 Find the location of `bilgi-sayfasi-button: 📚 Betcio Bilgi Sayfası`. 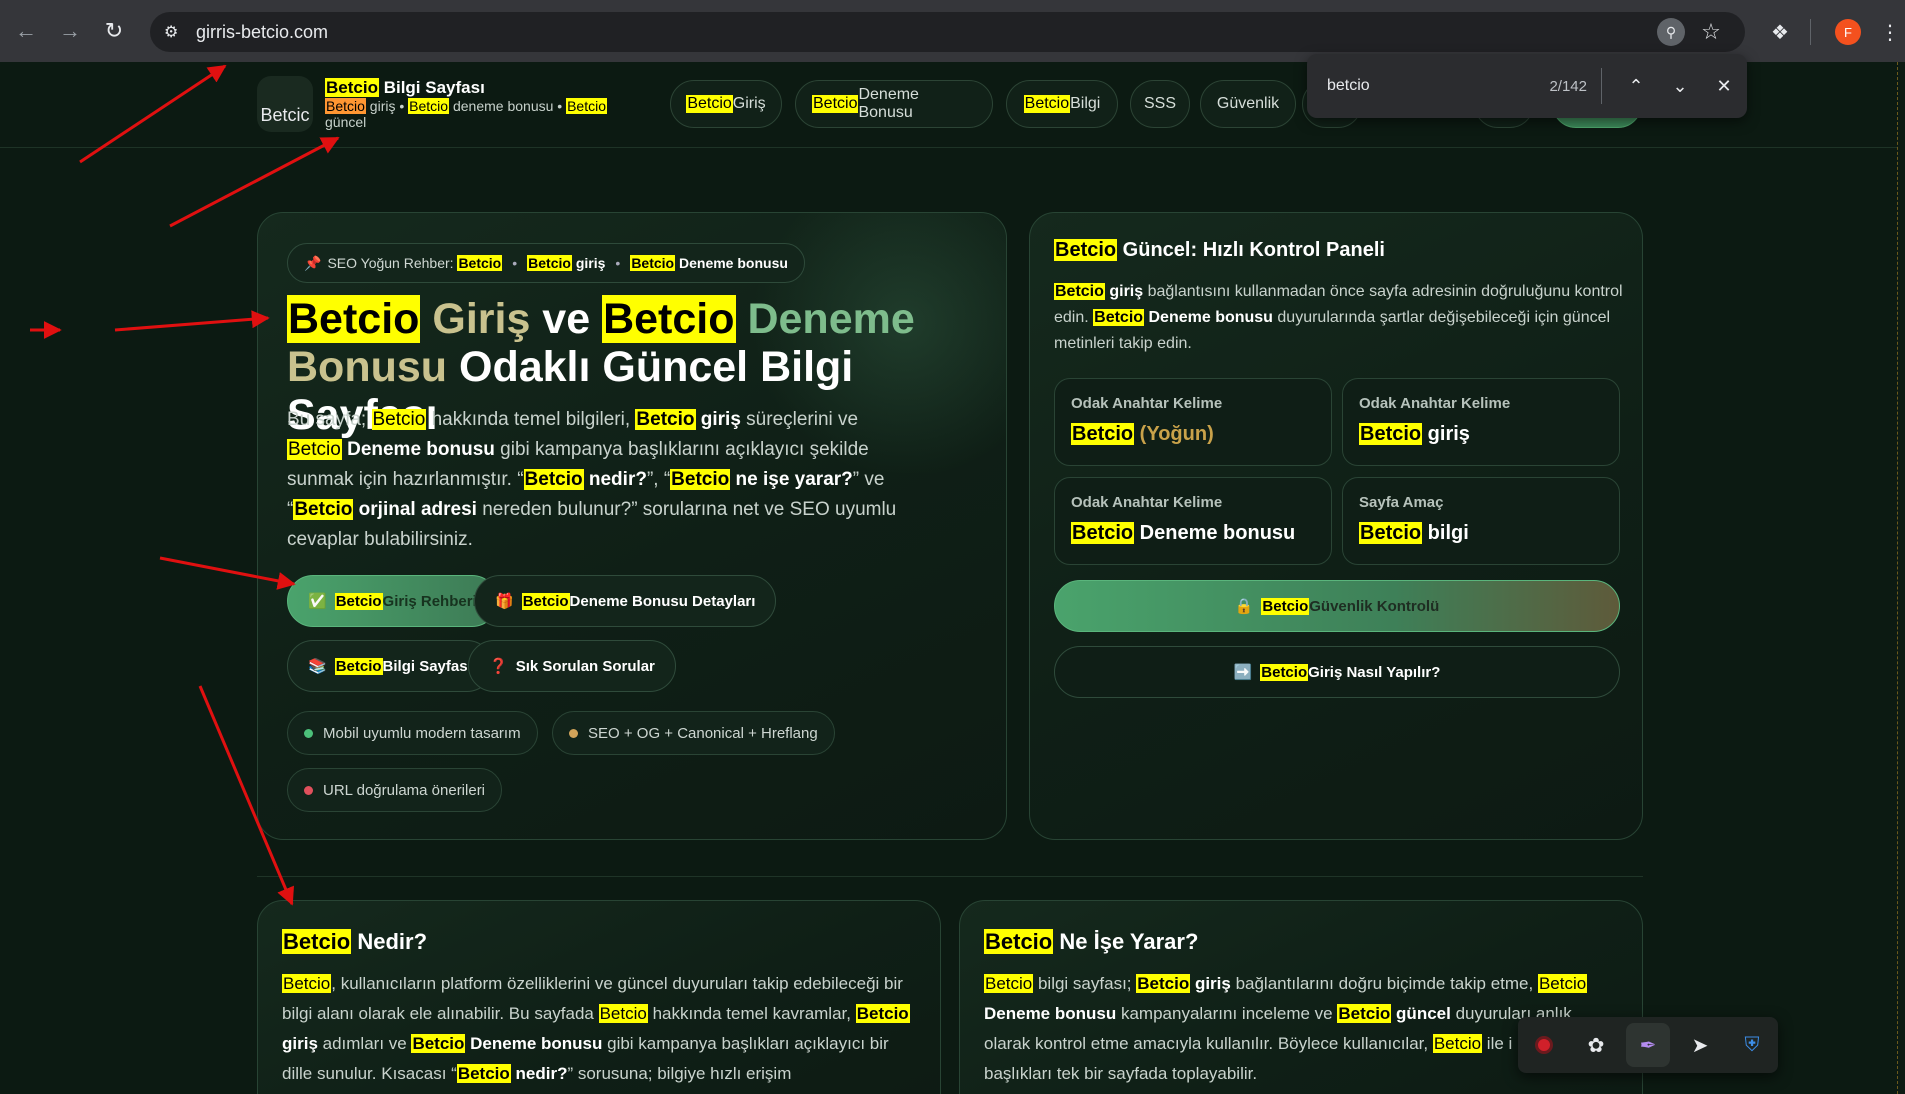

bilgi-sayfasi-button: 📚 Betcio Bilgi Sayfası is located at coordinates (390, 666).